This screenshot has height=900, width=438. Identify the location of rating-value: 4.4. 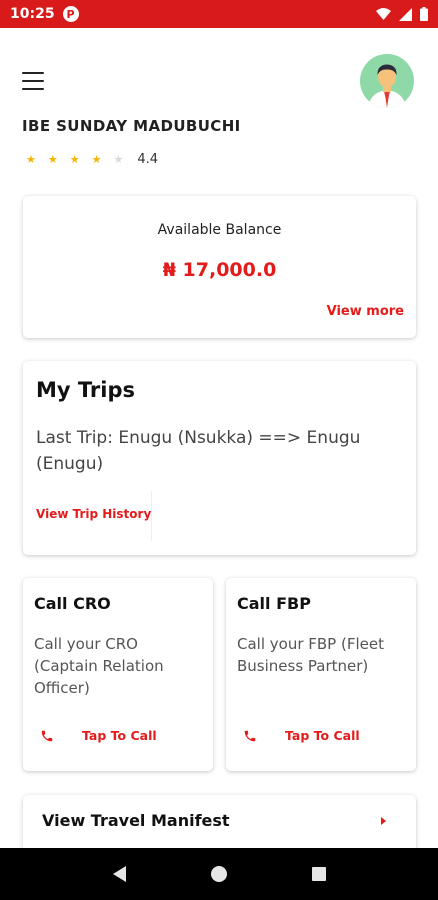
(148, 159).